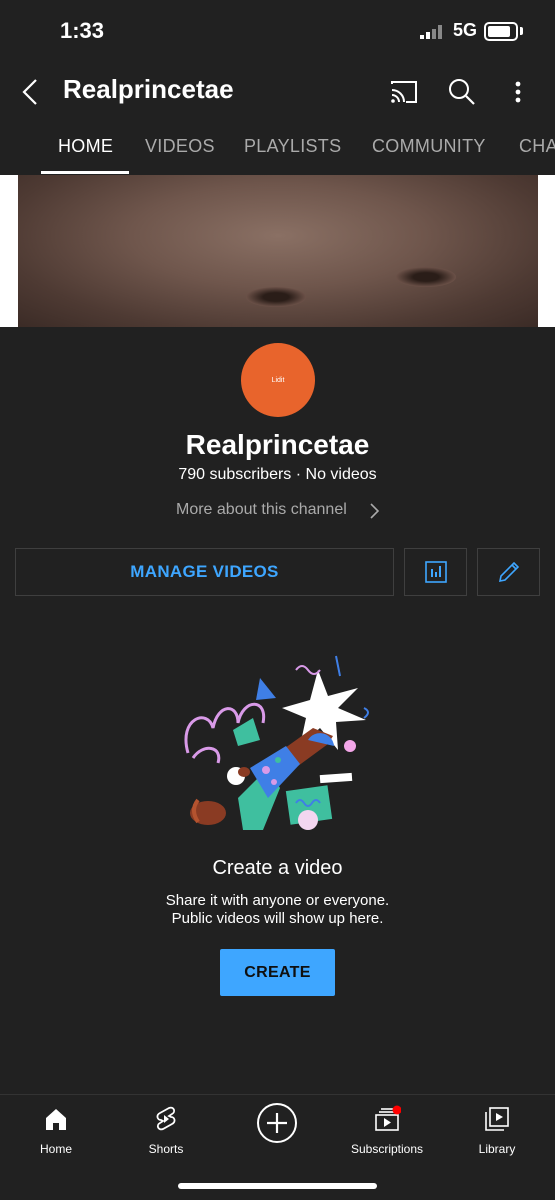 Image resolution: width=555 pixels, height=1200 pixels. Describe the element at coordinates (180, 146) in the screenshot. I see `tab-videos: VIDEOS` at that location.